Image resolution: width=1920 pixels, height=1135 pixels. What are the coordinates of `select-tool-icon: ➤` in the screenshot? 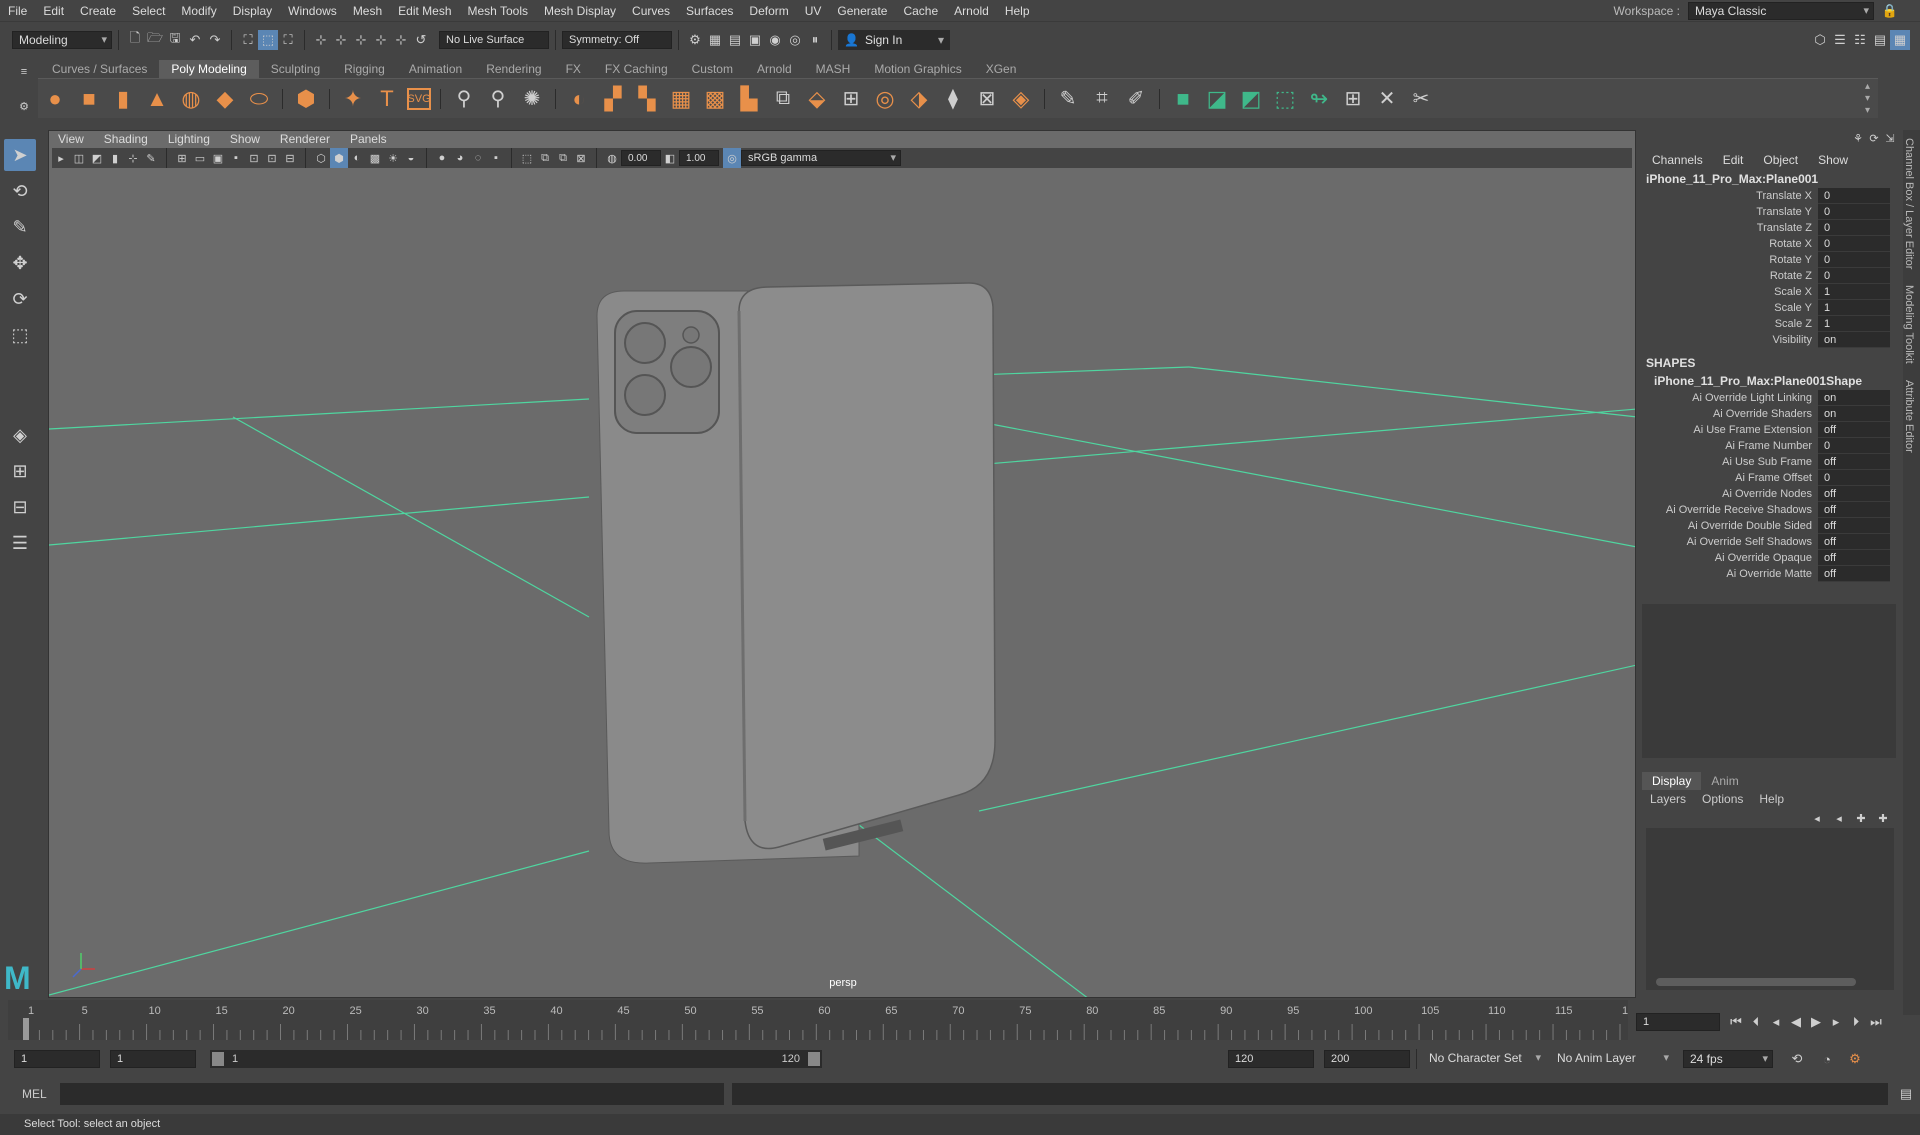 It's located at (20, 155).